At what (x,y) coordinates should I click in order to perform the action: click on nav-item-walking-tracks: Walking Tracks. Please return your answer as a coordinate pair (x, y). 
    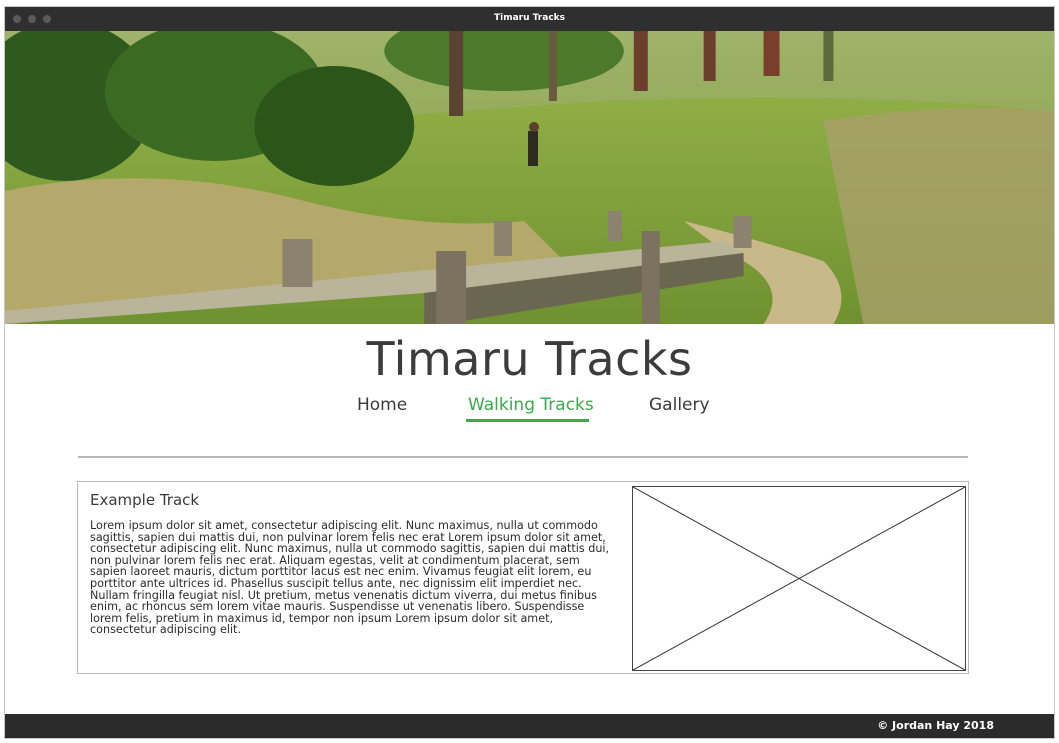
    Looking at the image, I should click on (531, 405).